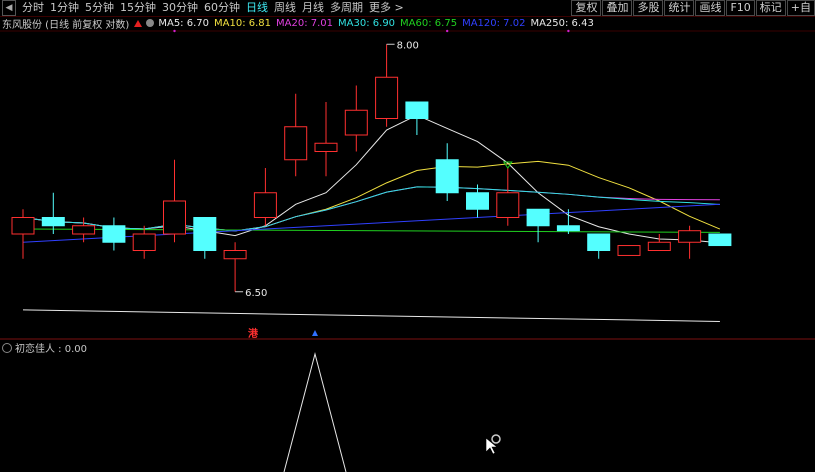 Image resolution: width=815 pixels, height=472 pixels. What do you see at coordinates (315, 412) in the screenshot?
I see `indicator-line` at bounding box center [315, 412].